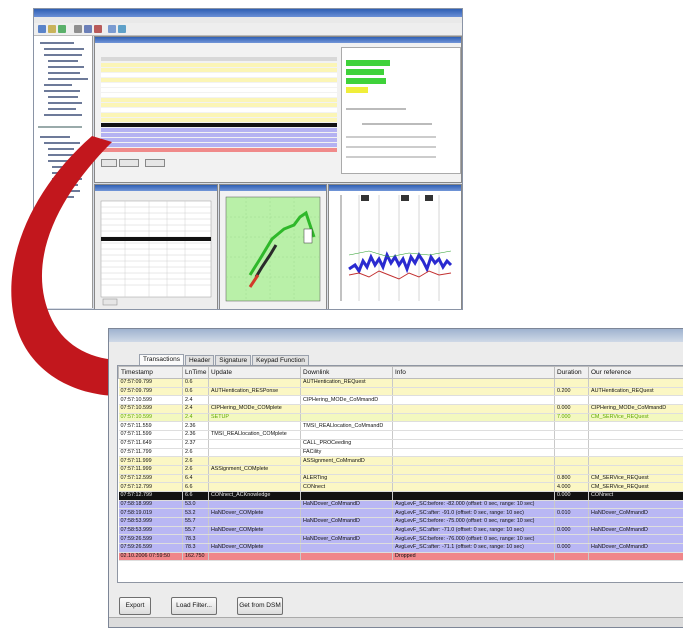  I want to click on table-cell: 7.000, so click(572, 417).